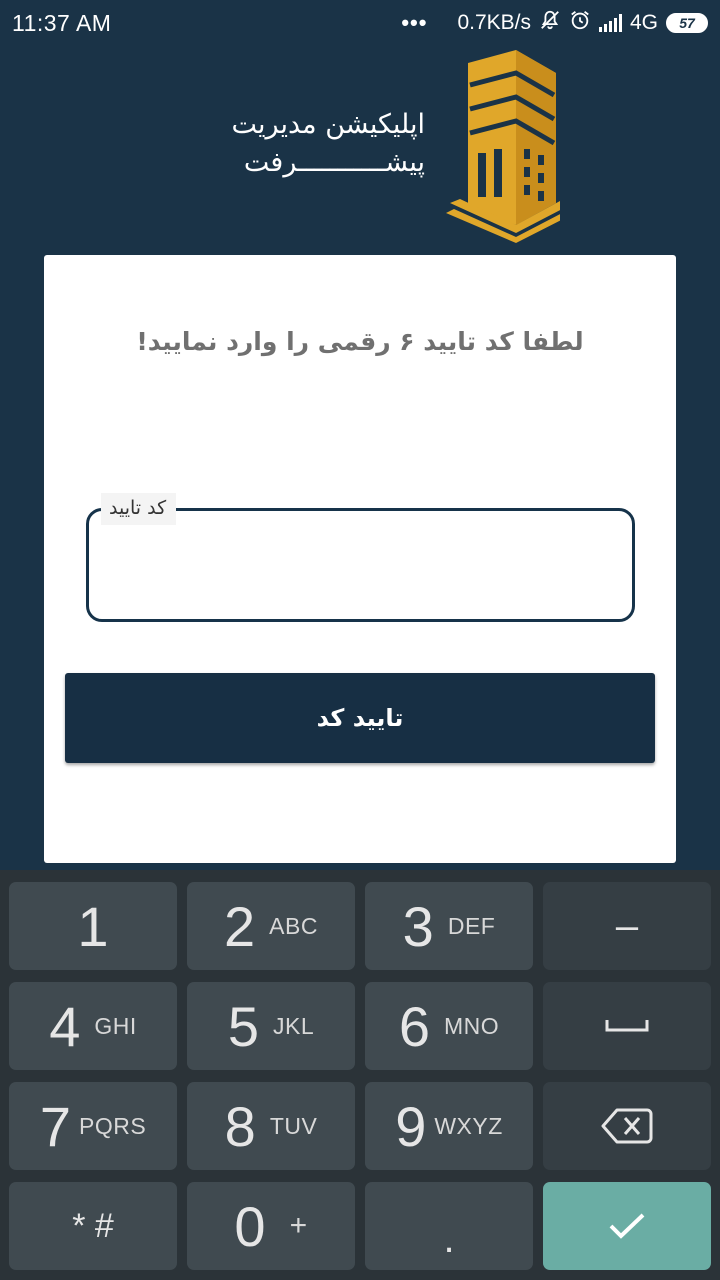 The image size is (720, 1280). What do you see at coordinates (240, 1126) in the screenshot?
I see `key-8-digit: 8` at bounding box center [240, 1126].